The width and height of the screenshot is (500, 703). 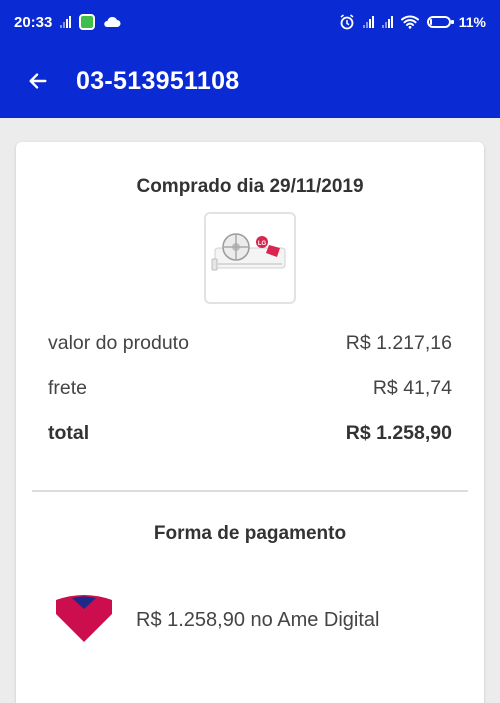 I want to click on signal-icon-sim1, so click(x=368, y=22).